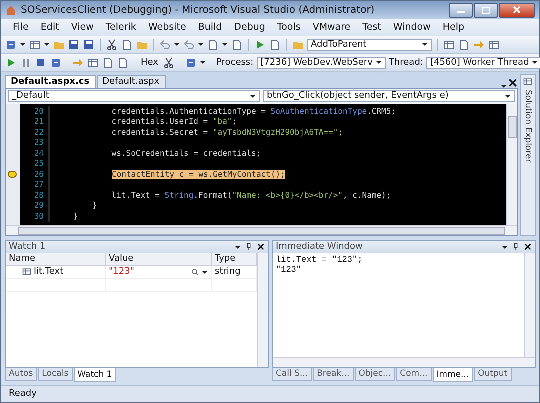 This screenshot has width=540, height=403. I want to click on menu-item: Tools, so click(289, 27).